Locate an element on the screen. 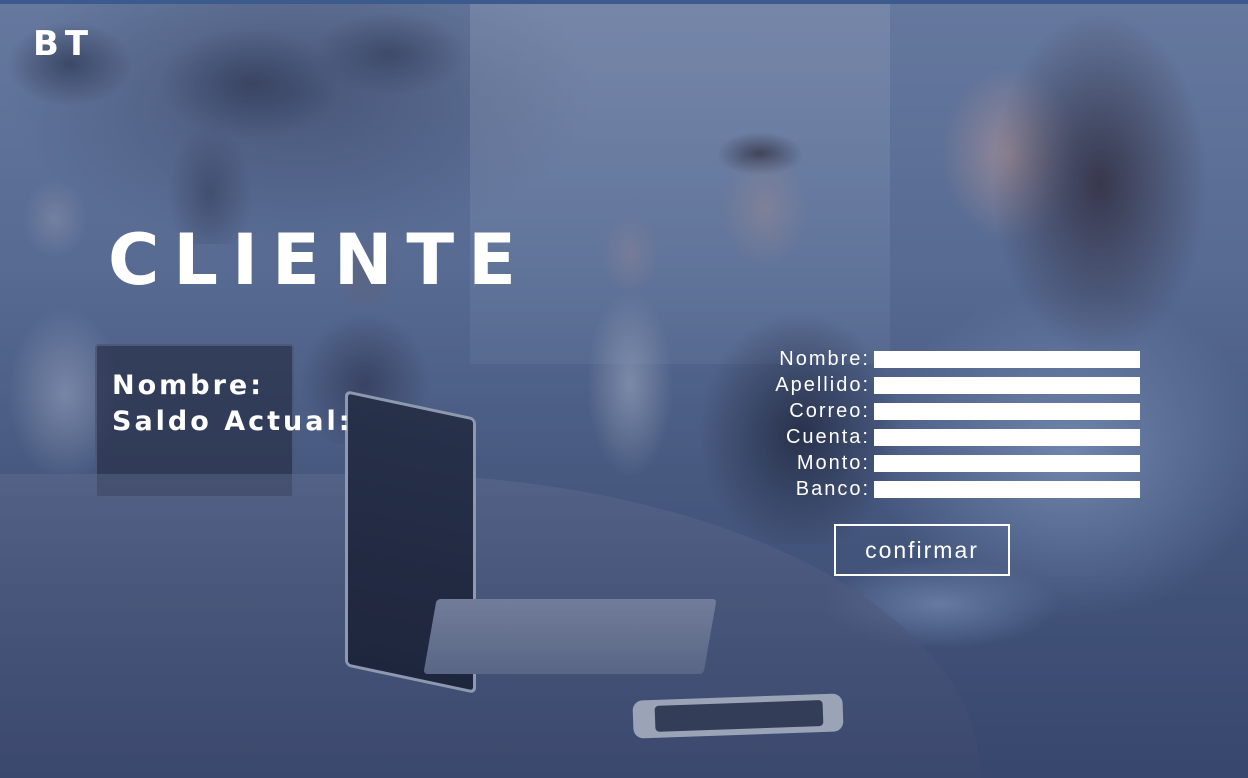  brand-logo: BT is located at coordinates (64, 44).